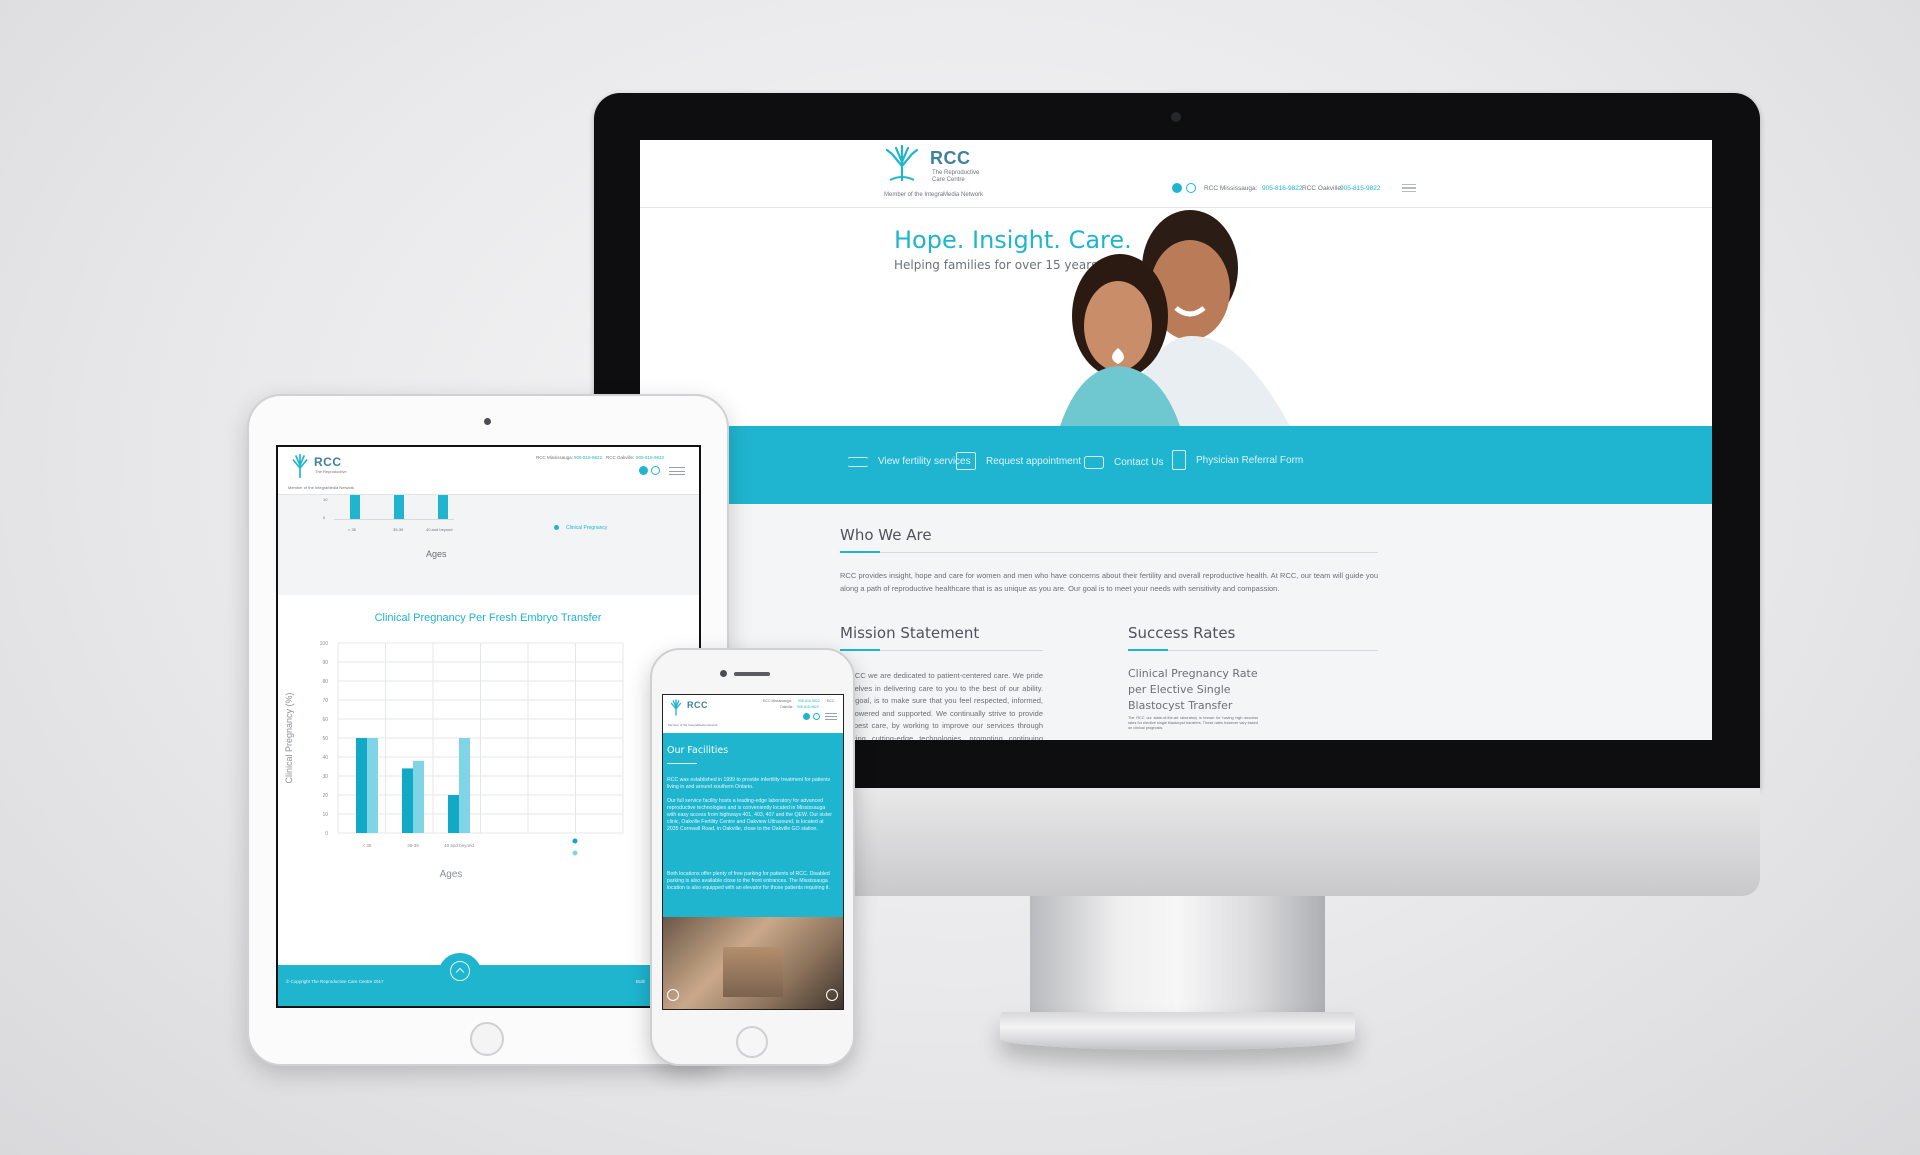  What do you see at coordinates (886, 535) in the screenshot?
I see `who-we-are-title: Who We Are` at bounding box center [886, 535].